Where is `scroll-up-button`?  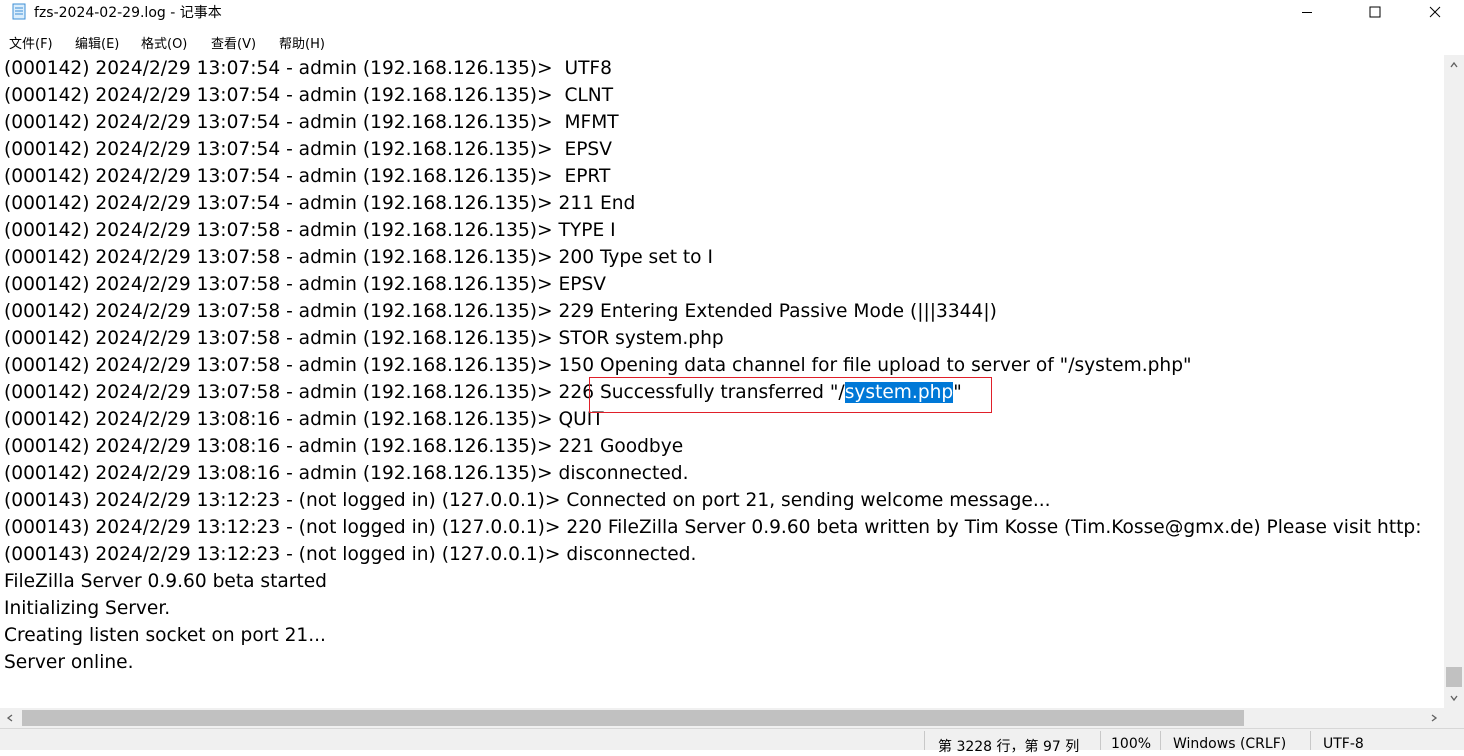 scroll-up-button is located at coordinates (1454, 65).